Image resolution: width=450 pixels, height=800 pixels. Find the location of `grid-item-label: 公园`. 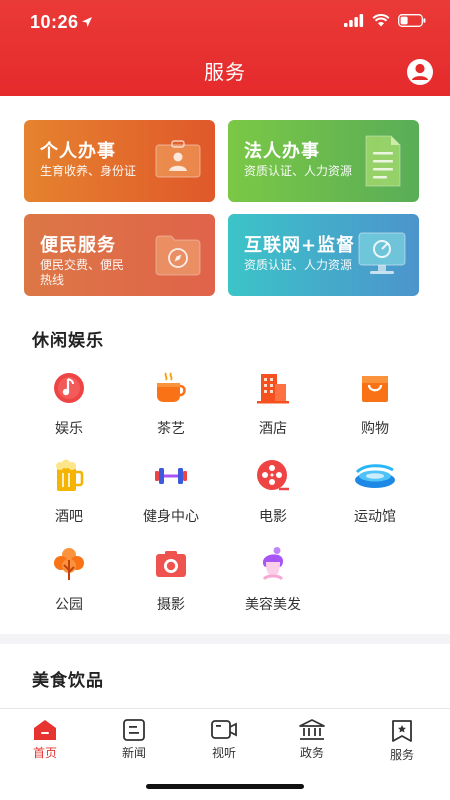

grid-item-label: 公园 is located at coordinates (69, 605).